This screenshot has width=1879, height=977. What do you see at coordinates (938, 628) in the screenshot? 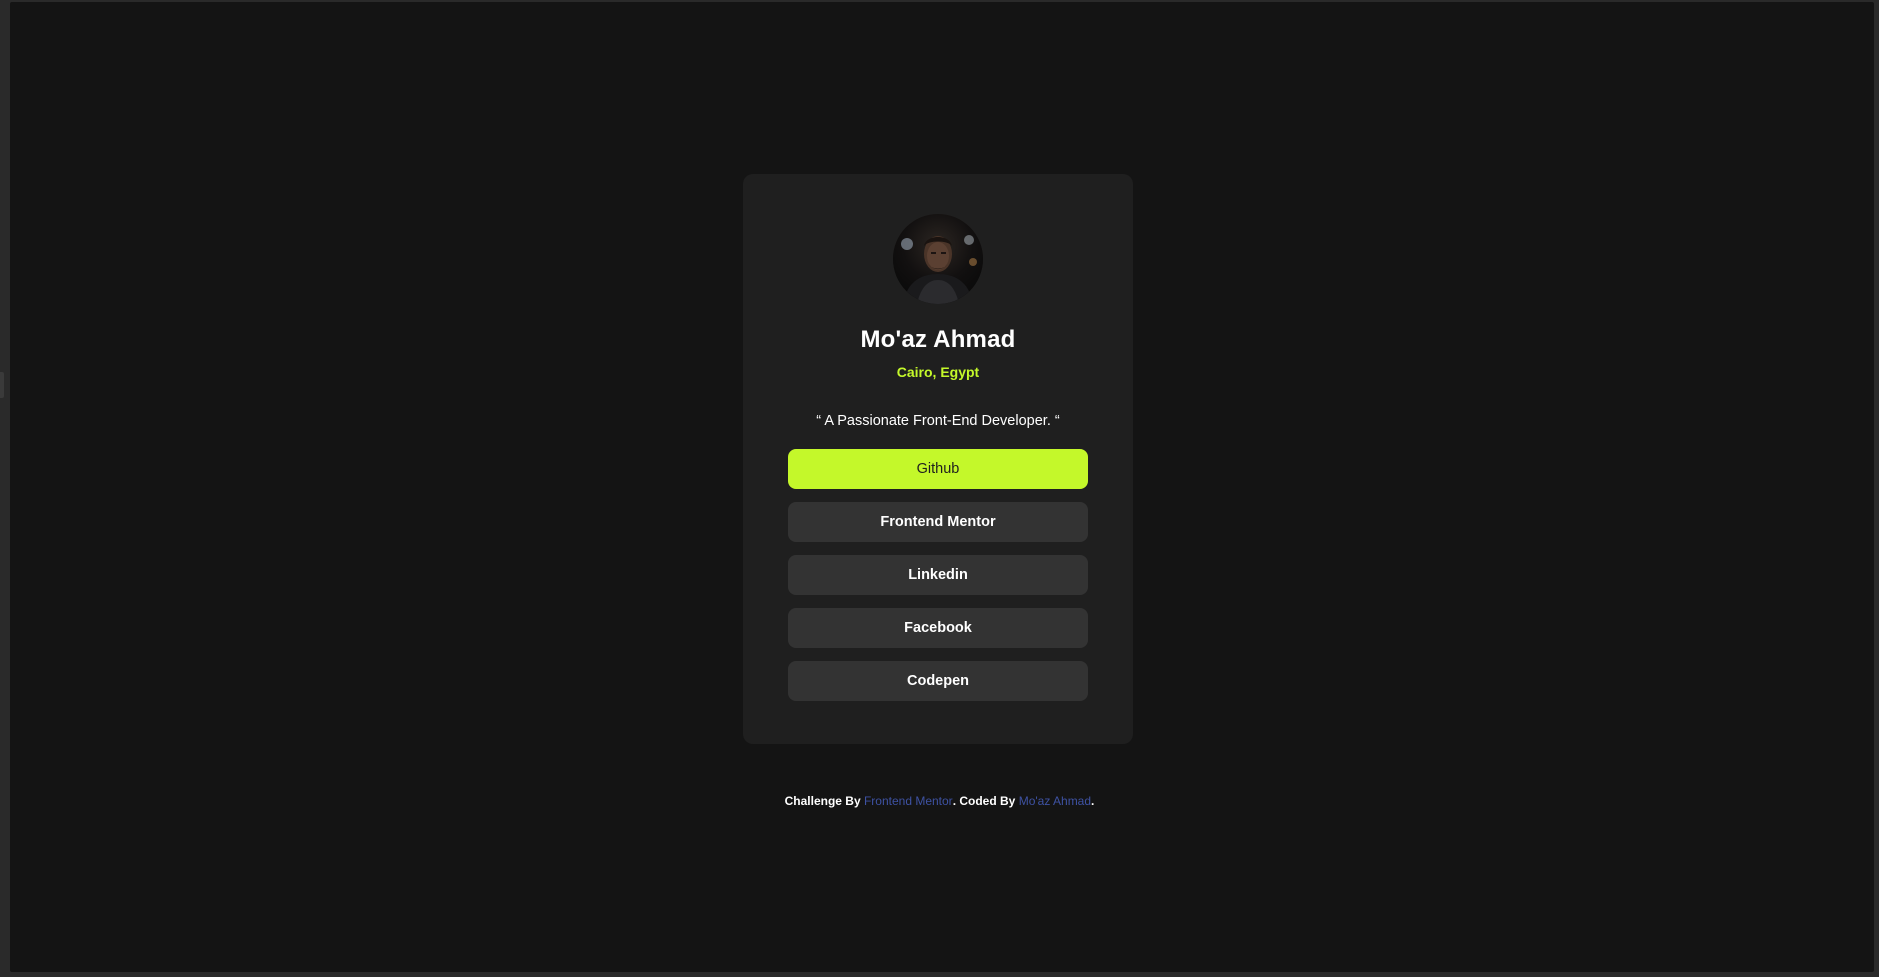
I see `facebook-link-button: Facebook` at bounding box center [938, 628].